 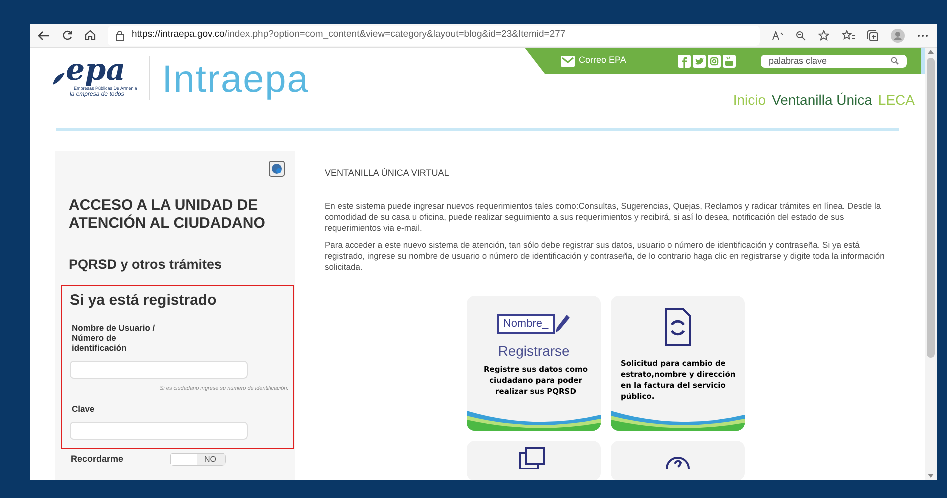 What do you see at coordinates (895, 61) in the screenshot?
I see `search-icon` at bounding box center [895, 61].